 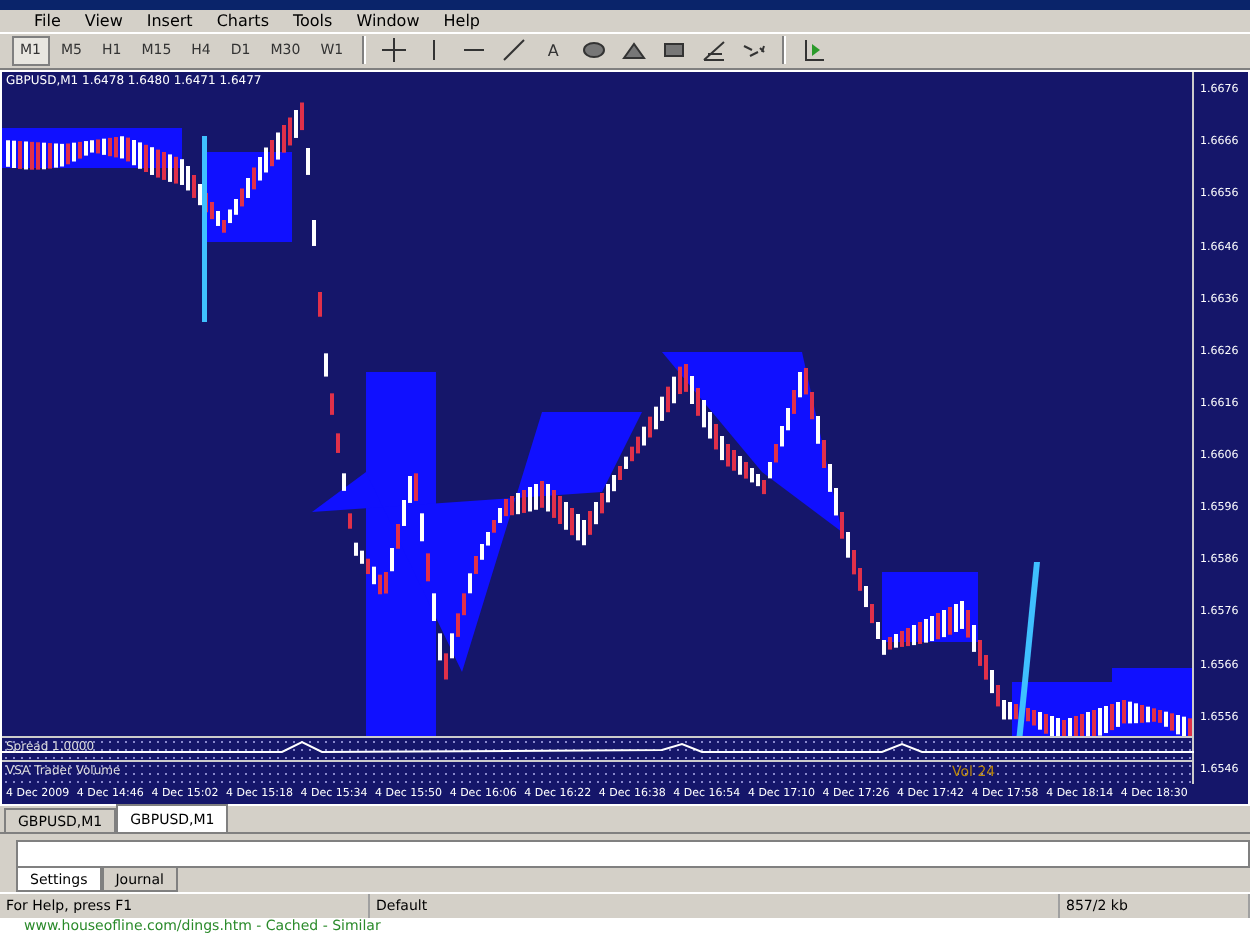 What do you see at coordinates (593, 50) in the screenshot?
I see `ellipse-icon` at bounding box center [593, 50].